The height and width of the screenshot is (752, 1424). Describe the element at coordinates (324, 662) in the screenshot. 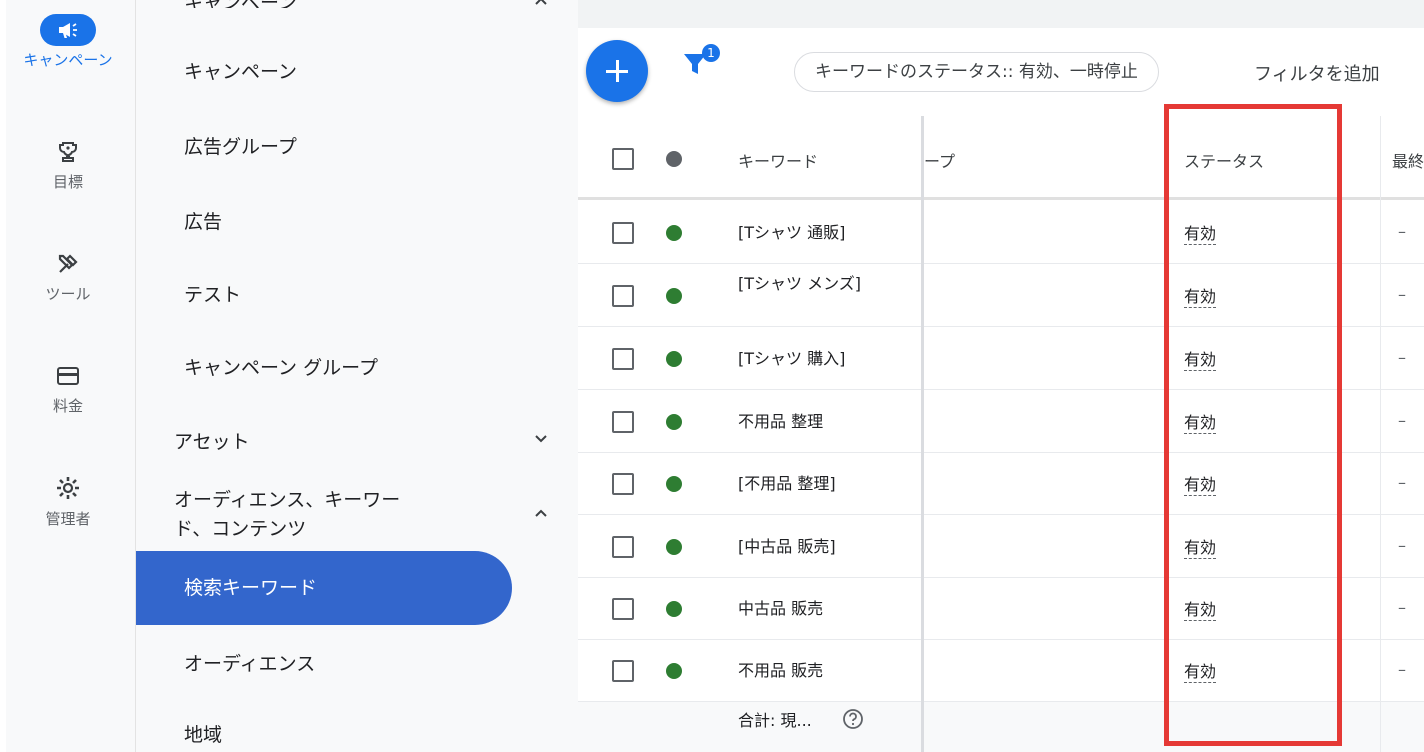

I see `nav-item-audiences: オーディエンス` at that location.